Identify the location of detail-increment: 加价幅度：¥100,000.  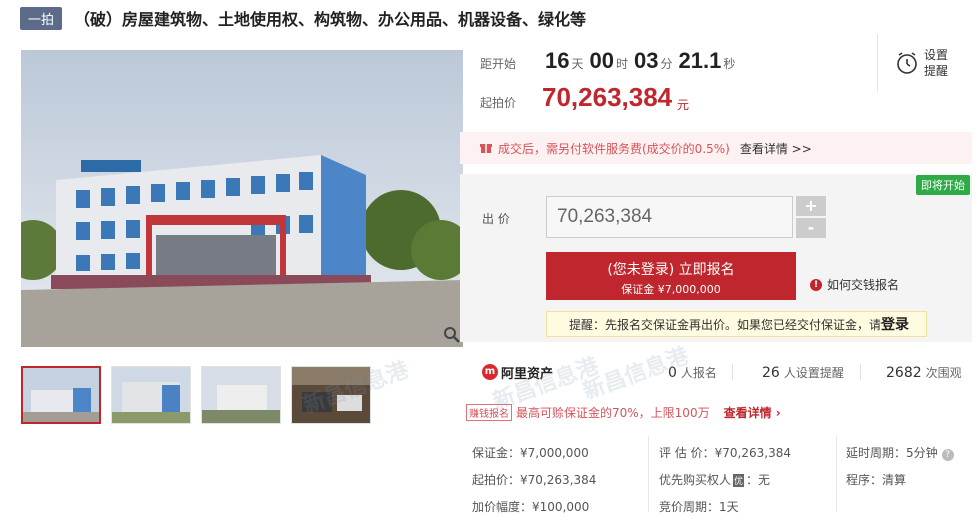
(531, 507).